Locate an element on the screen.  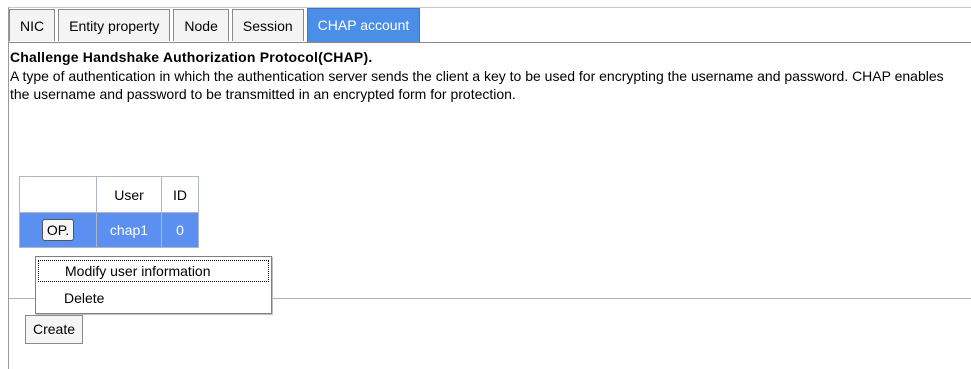
tab-node: Node is located at coordinates (201, 25).